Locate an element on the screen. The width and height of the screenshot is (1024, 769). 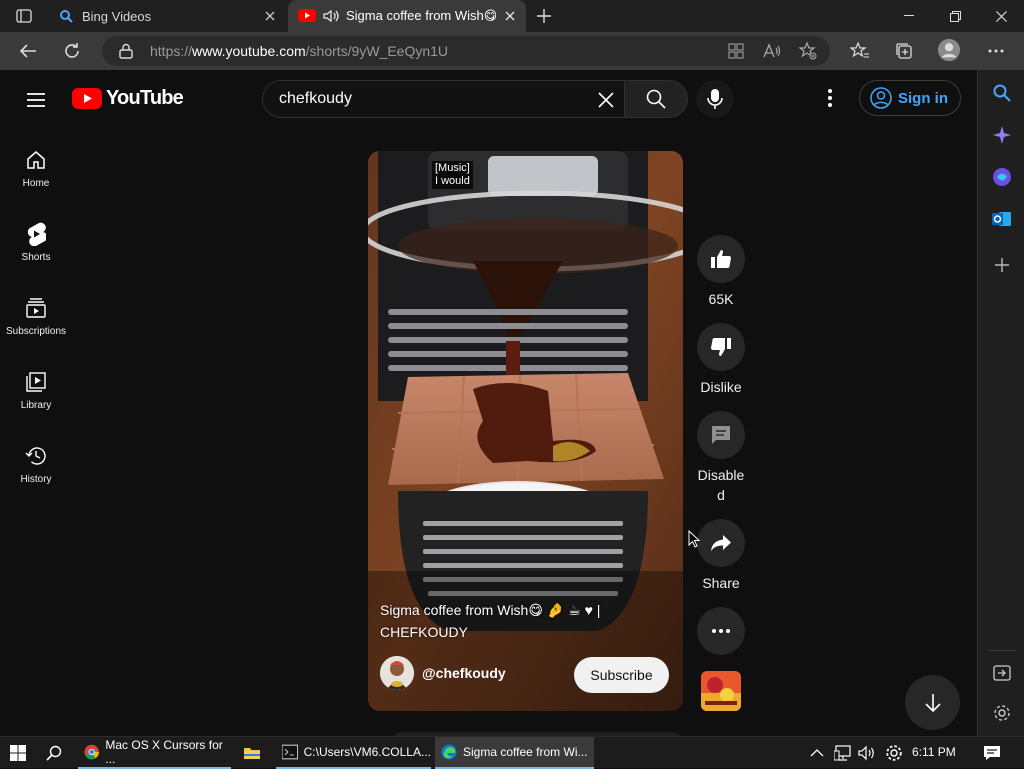
youtube-icon is located at coordinates (307, 16).